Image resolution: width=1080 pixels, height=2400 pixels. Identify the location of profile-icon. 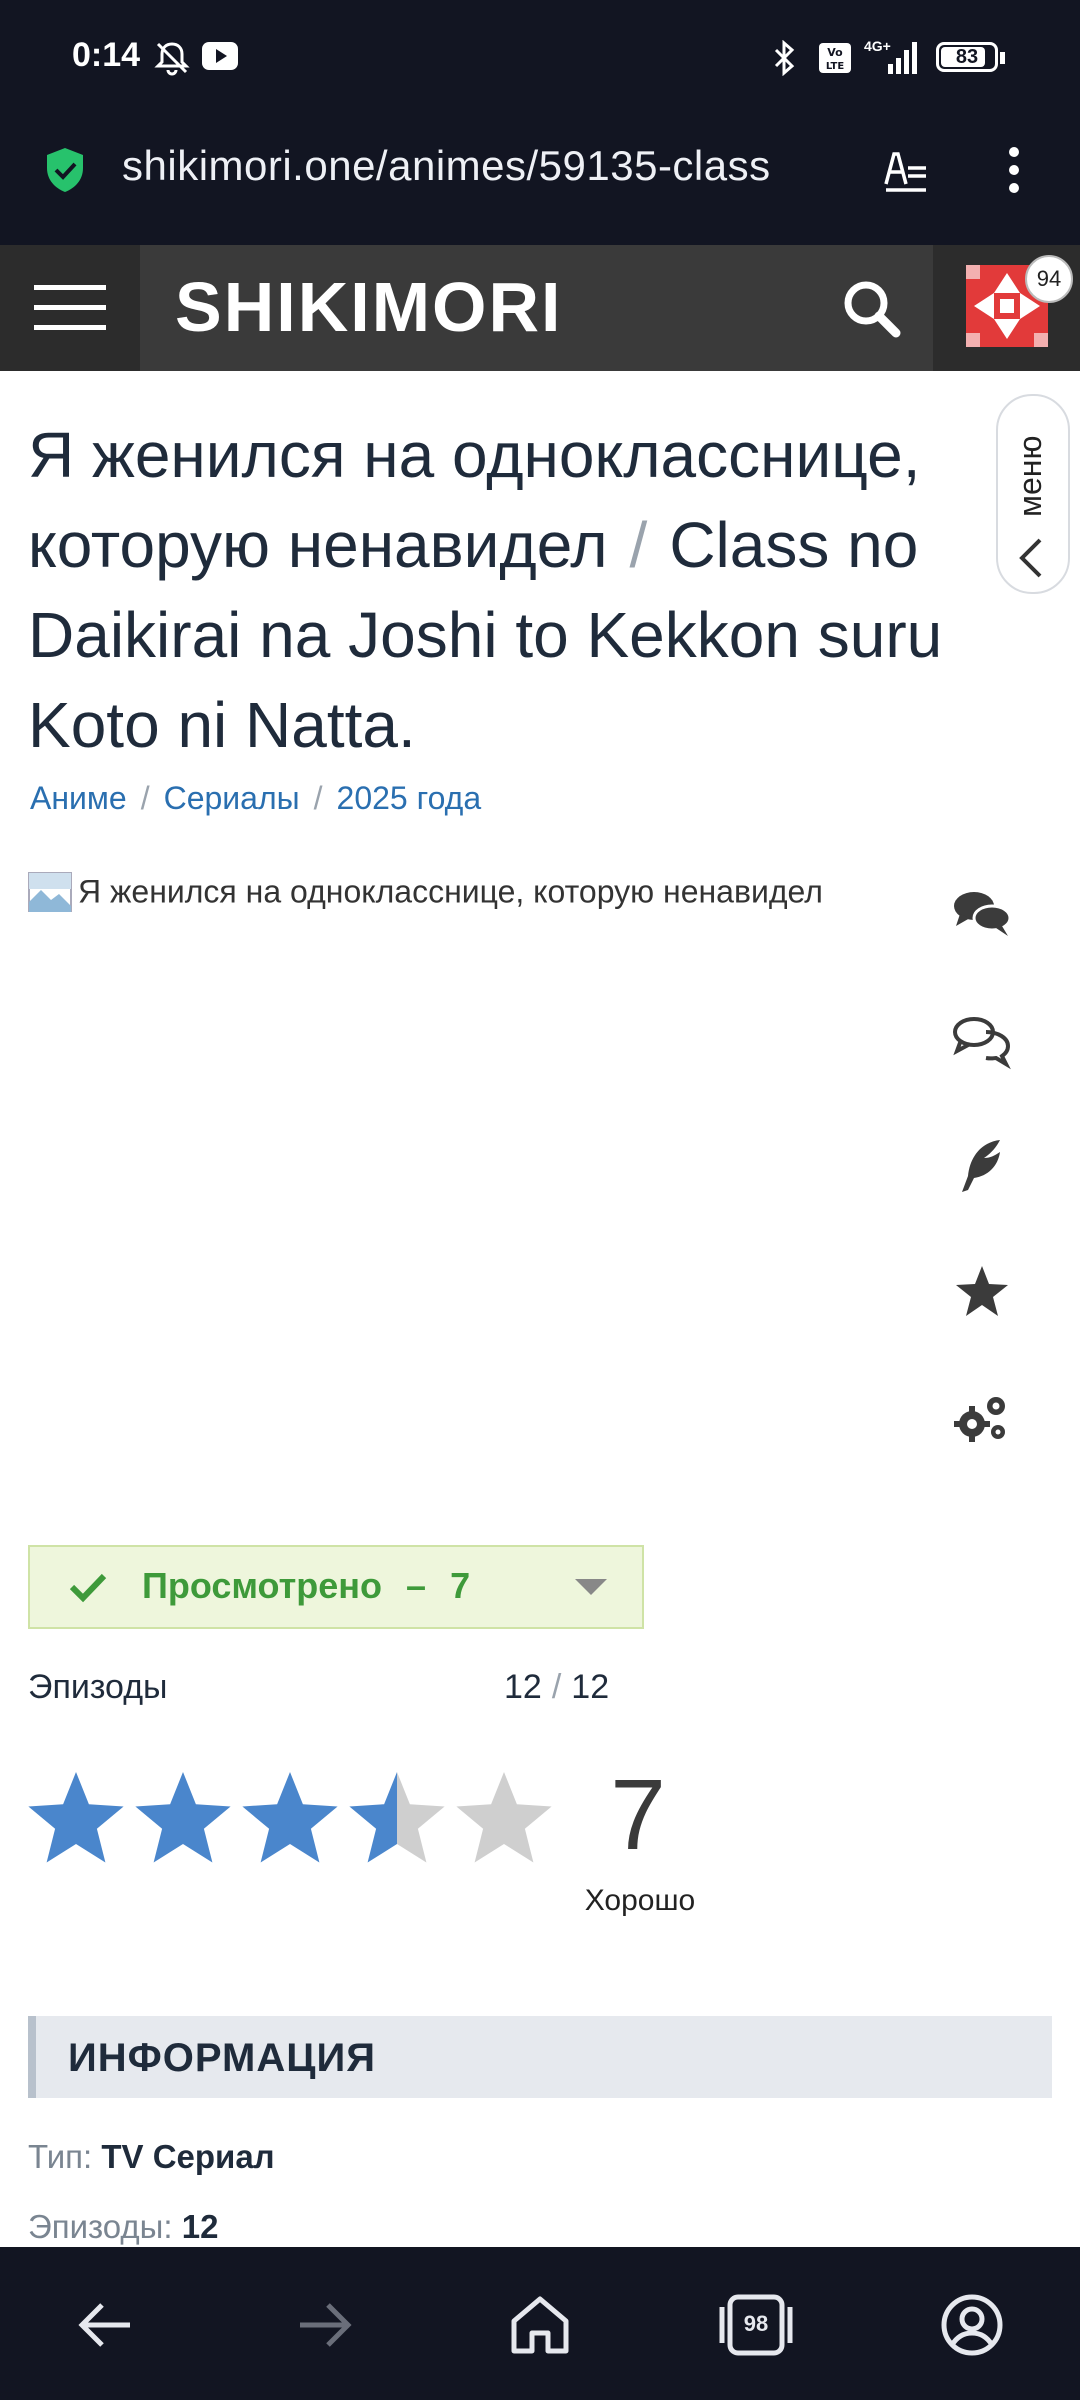
(972, 2325).